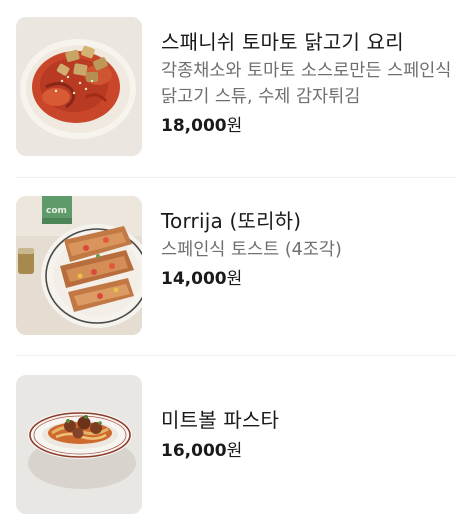 The width and height of the screenshot is (470, 514). I want to click on svg-text: com, so click(56, 211).